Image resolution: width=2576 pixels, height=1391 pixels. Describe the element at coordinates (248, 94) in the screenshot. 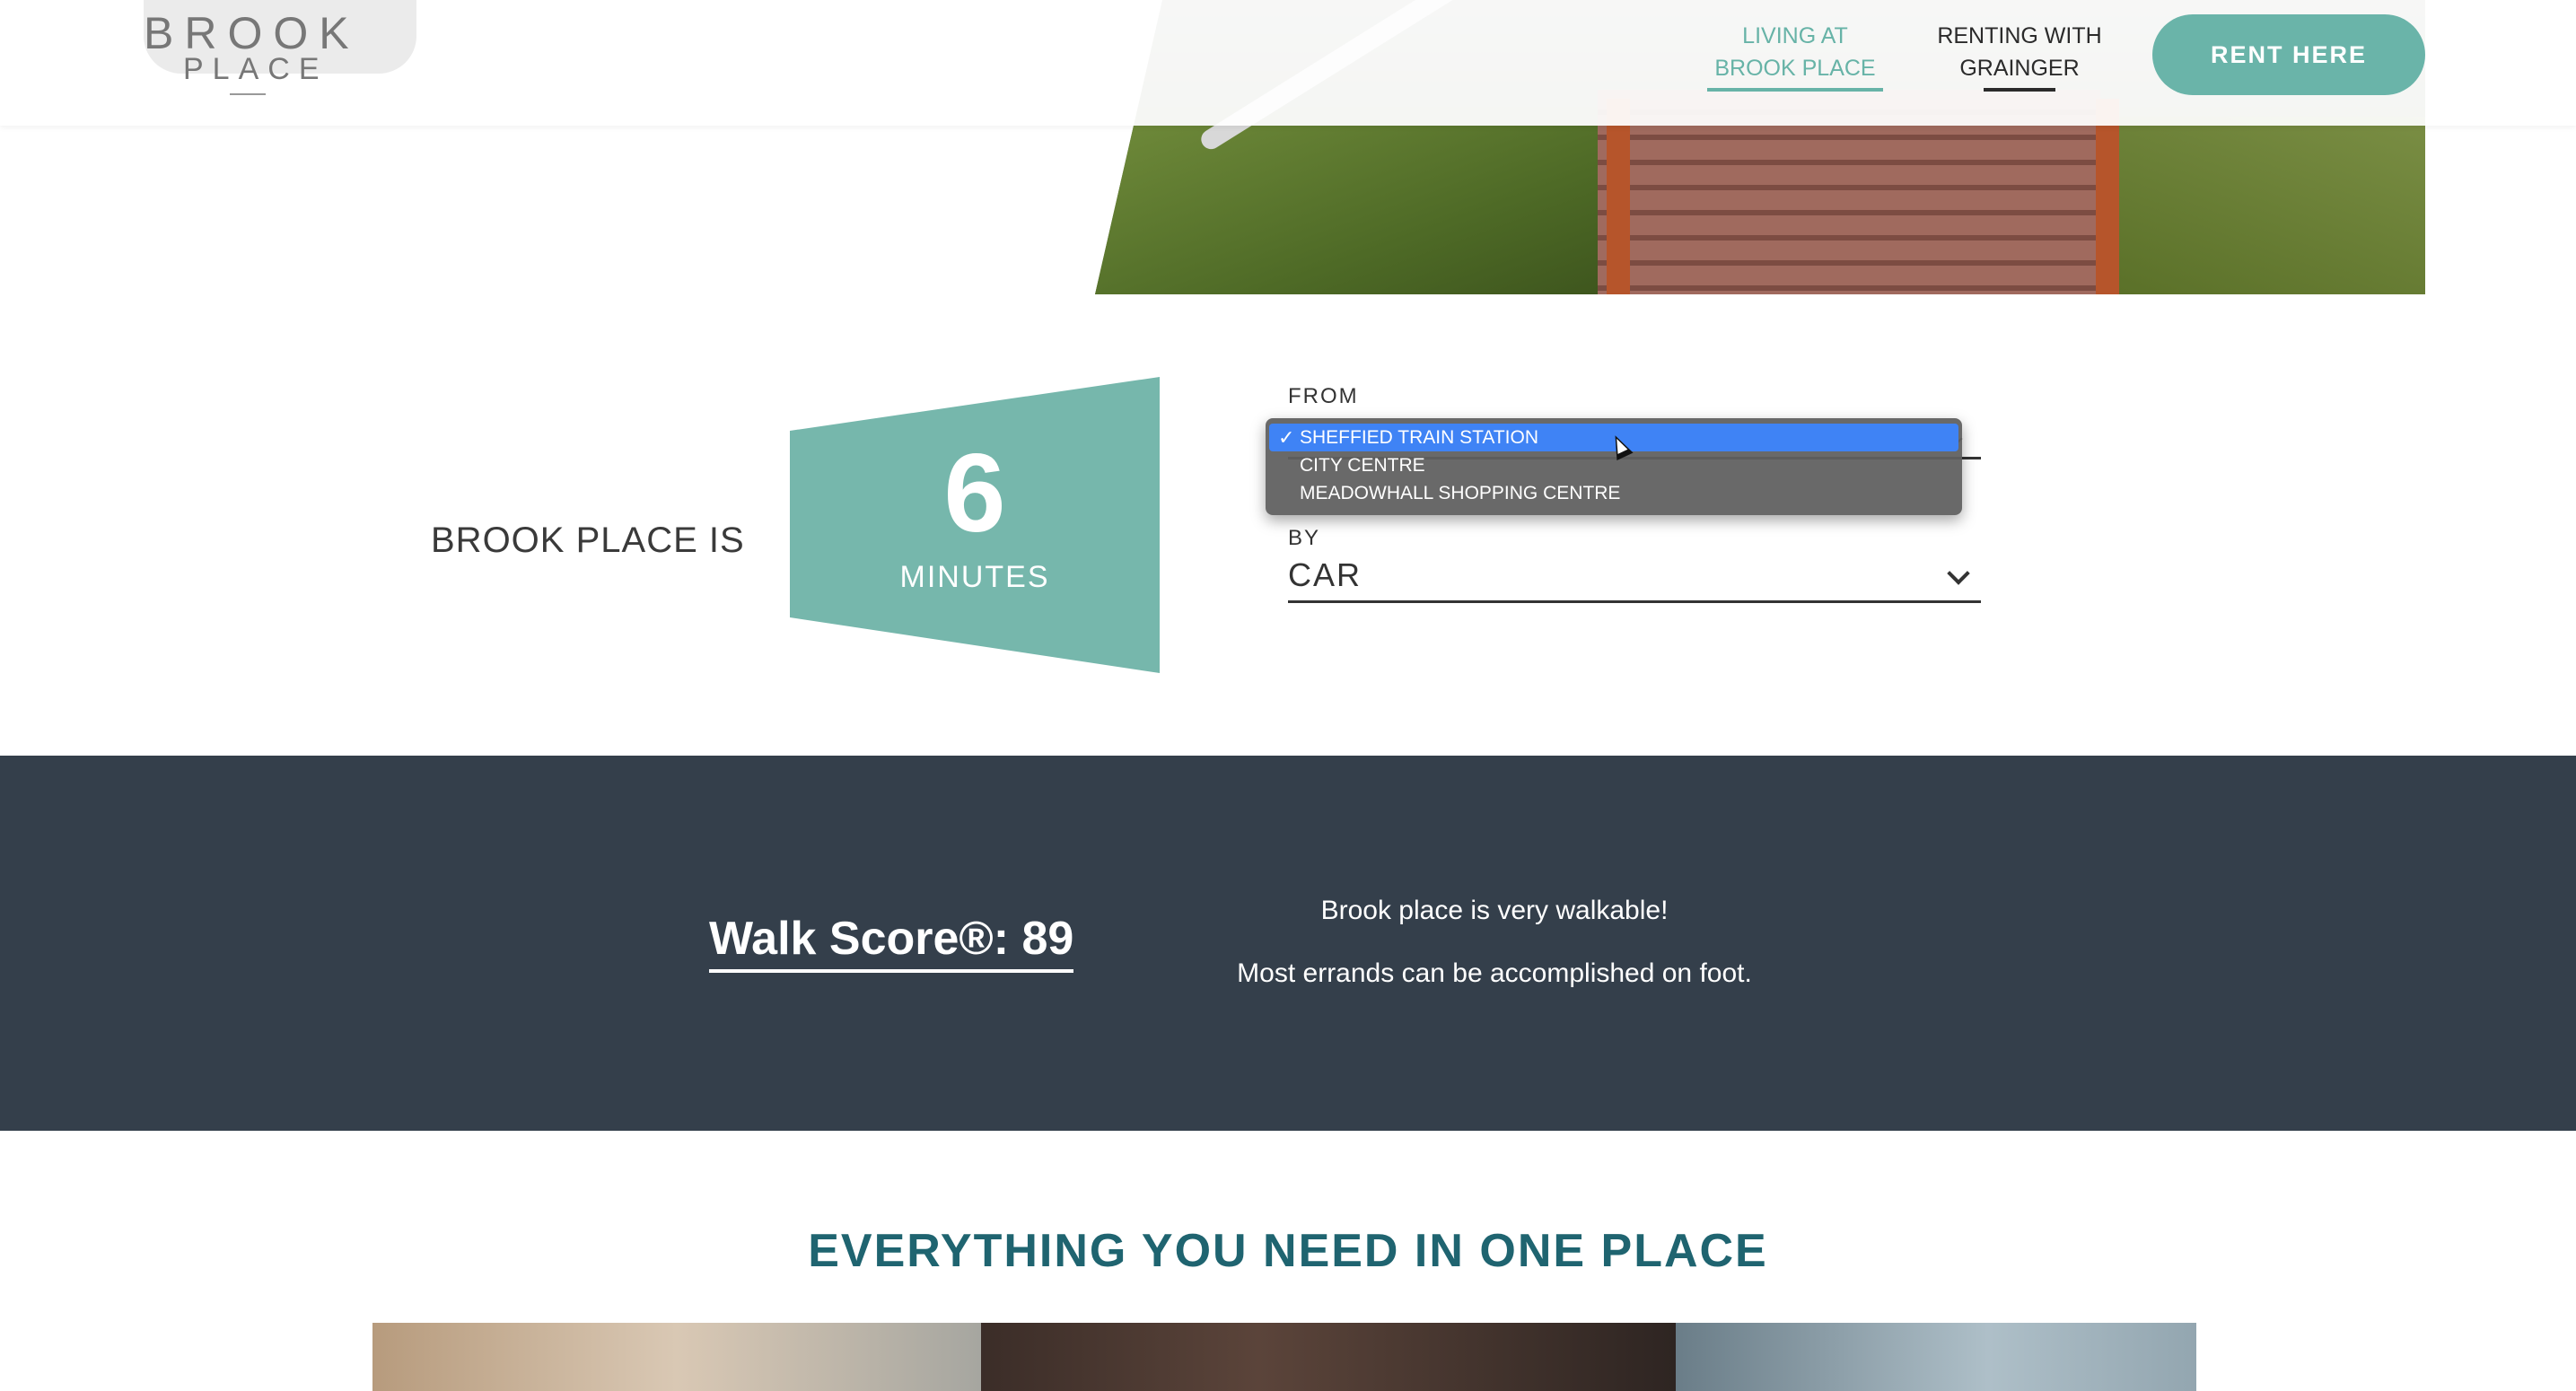

I see `logo-underline` at that location.